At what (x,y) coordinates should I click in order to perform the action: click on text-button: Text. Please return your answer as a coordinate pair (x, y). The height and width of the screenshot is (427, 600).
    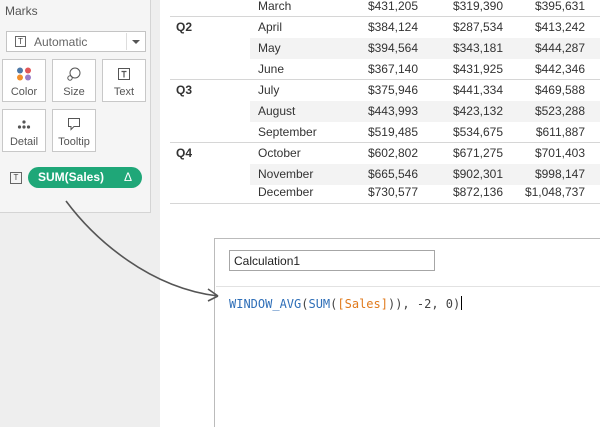
    Looking at the image, I should click on (124, 80).